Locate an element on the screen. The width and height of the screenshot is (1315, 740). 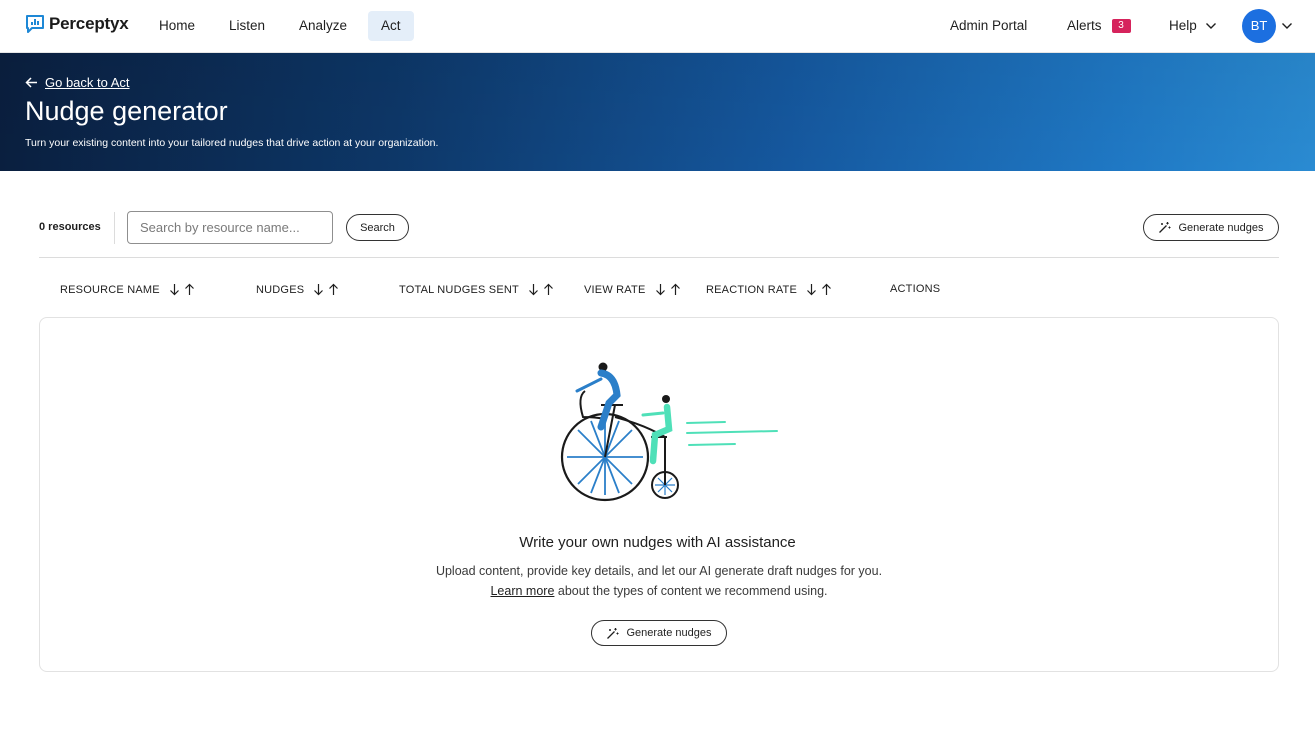
back-to-act-link: Go back to Act is located at coordinates (77, 82).